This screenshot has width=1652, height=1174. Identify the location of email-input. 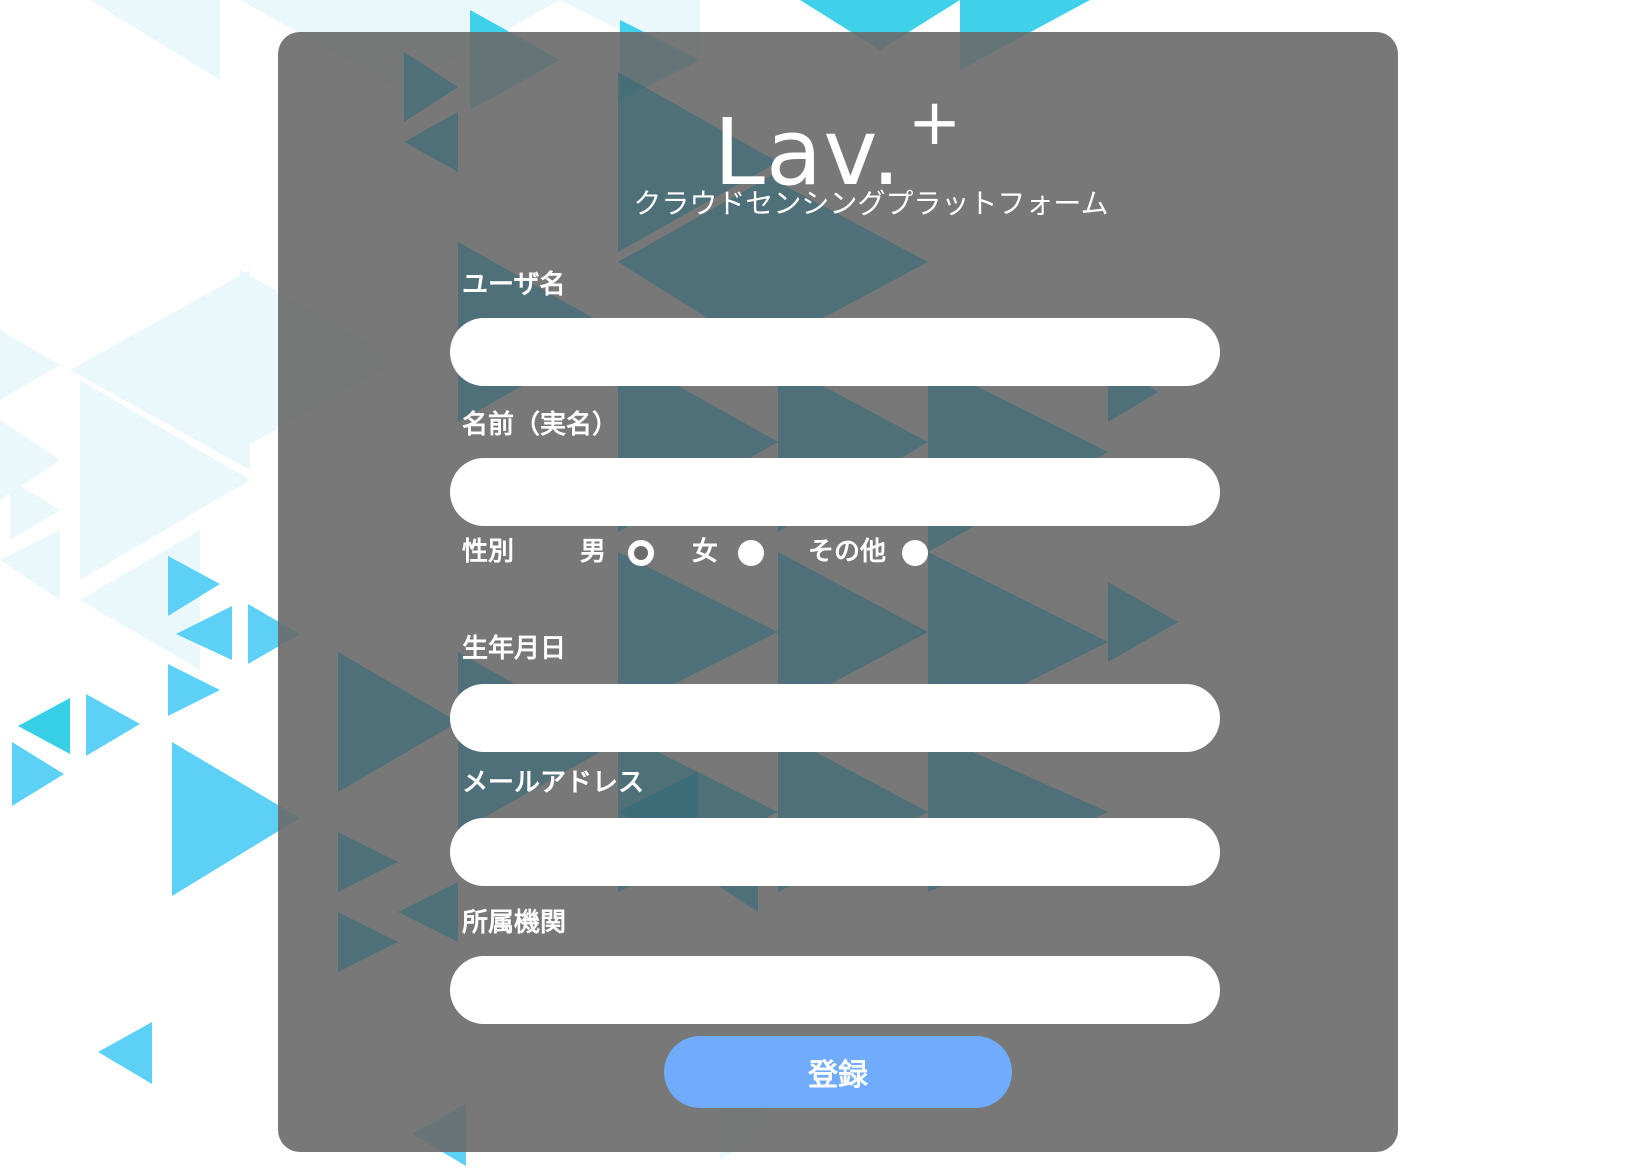
(835, 852).